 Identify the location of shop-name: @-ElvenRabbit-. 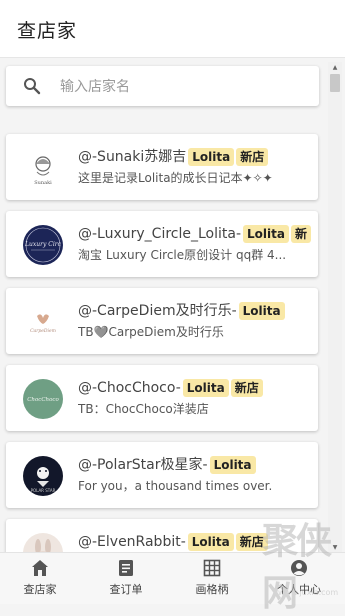
(132, 542).